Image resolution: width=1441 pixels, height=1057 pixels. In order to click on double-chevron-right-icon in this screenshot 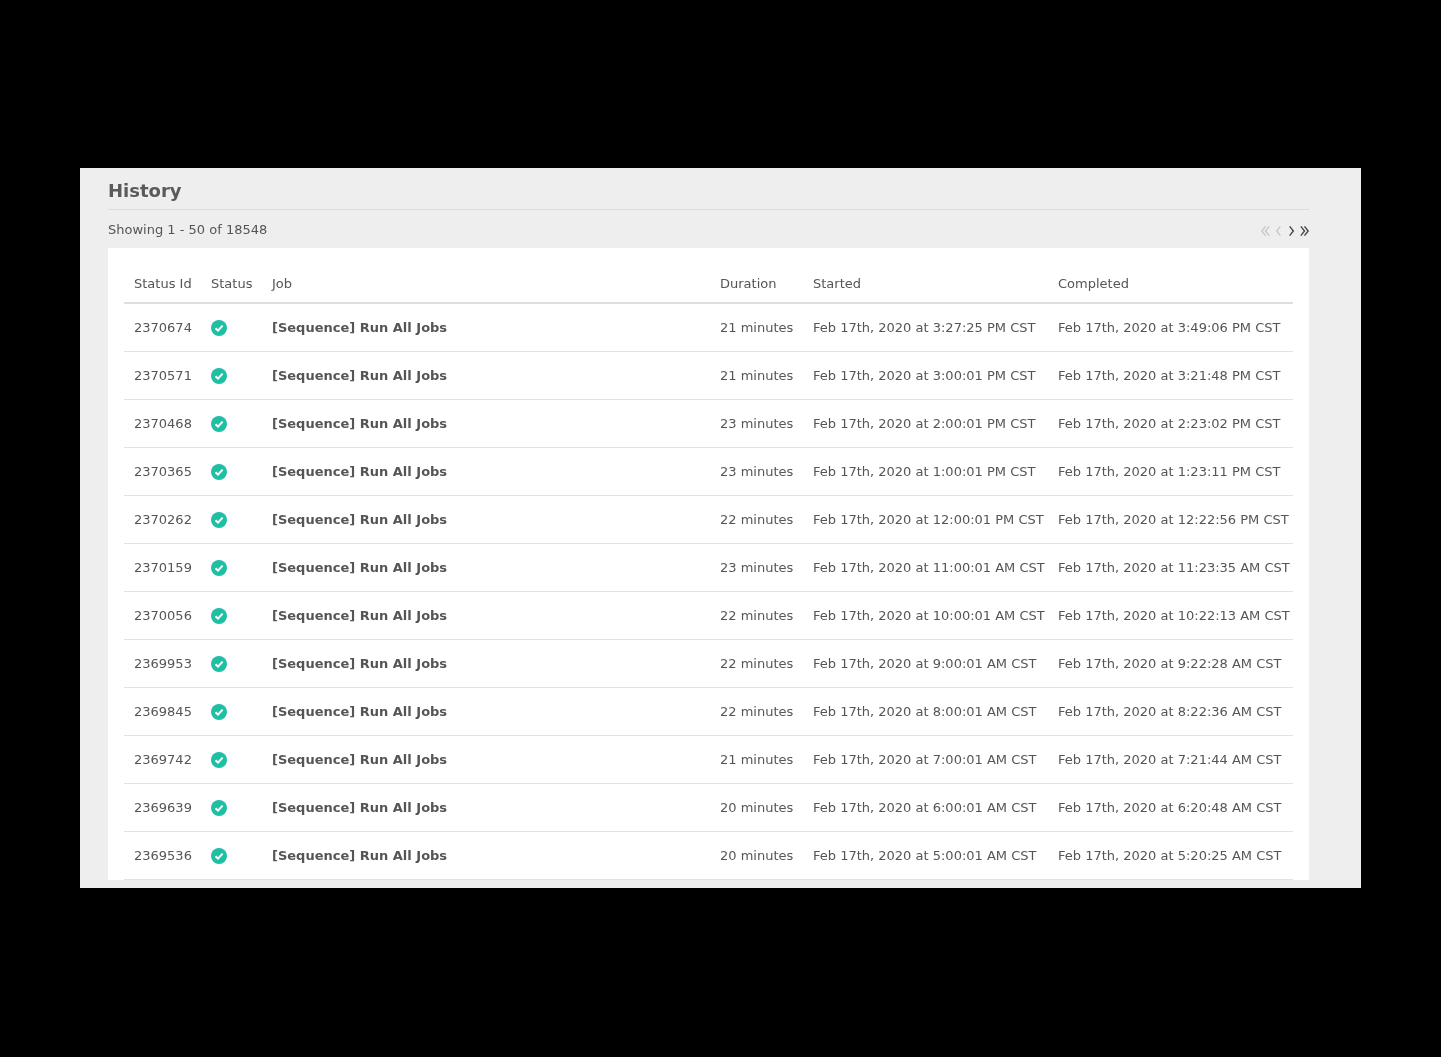, I will do `click(1304, 231)`.